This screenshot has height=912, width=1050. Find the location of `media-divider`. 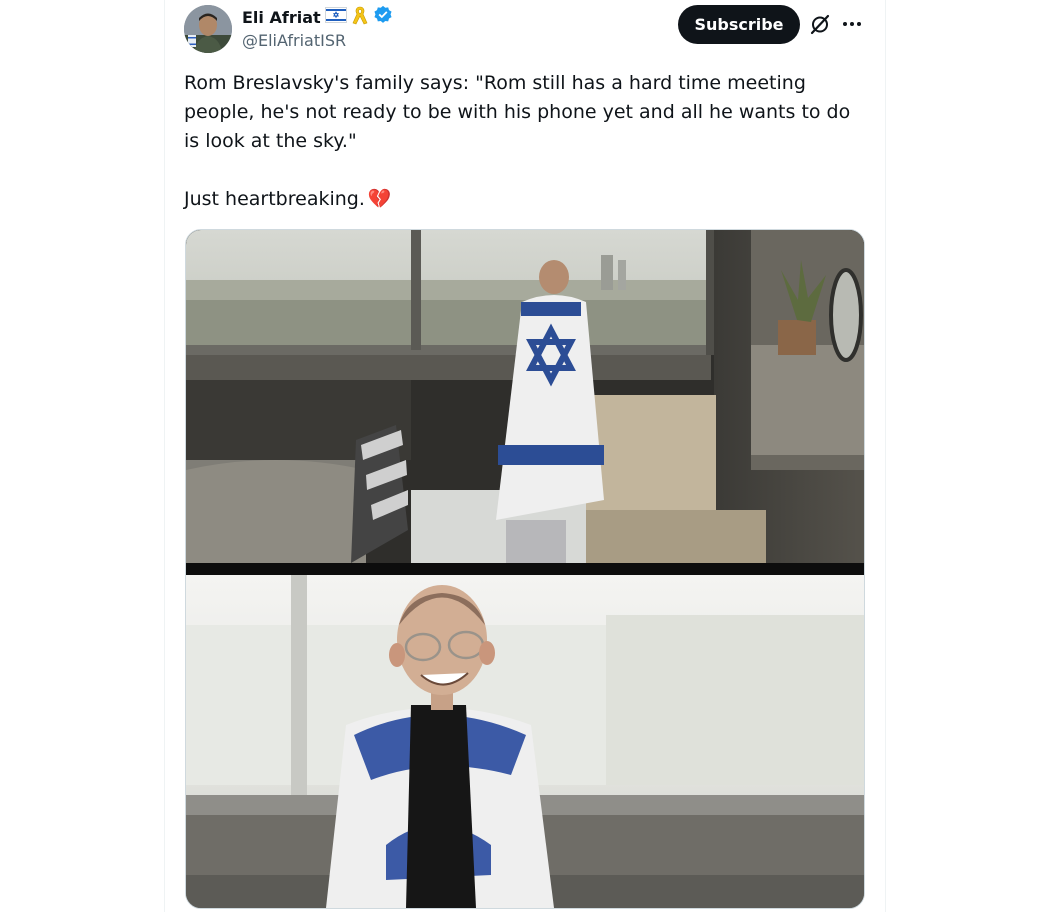

media-divider is located at coordinates (525, 569).